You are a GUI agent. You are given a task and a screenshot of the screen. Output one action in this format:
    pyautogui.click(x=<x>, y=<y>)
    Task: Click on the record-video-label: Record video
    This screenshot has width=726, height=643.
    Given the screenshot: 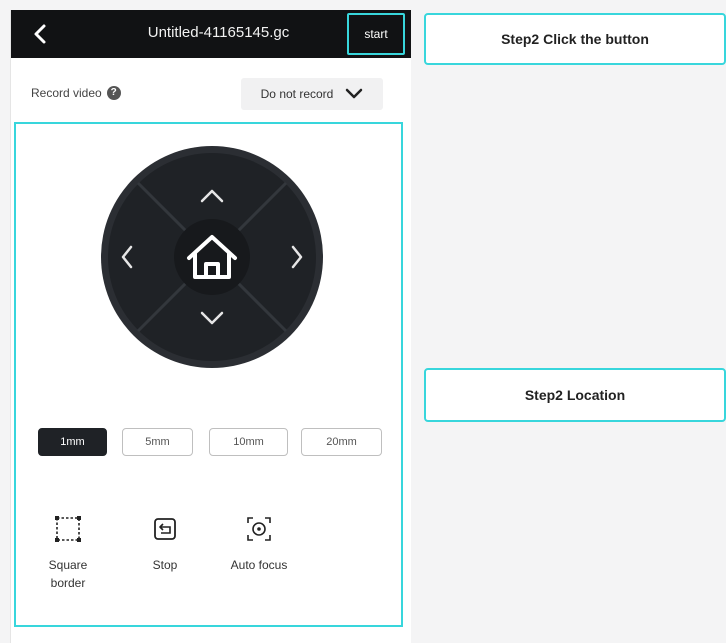 What is the action you would take?
    pyautogui.click(x=66, y=93)
    